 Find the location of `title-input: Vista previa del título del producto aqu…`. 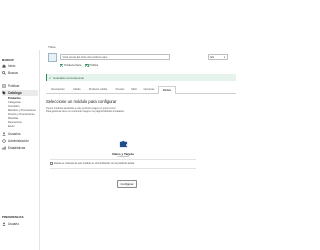

title-input: Vista previa del título del producto aqu… is located at coordinates (115, 57).